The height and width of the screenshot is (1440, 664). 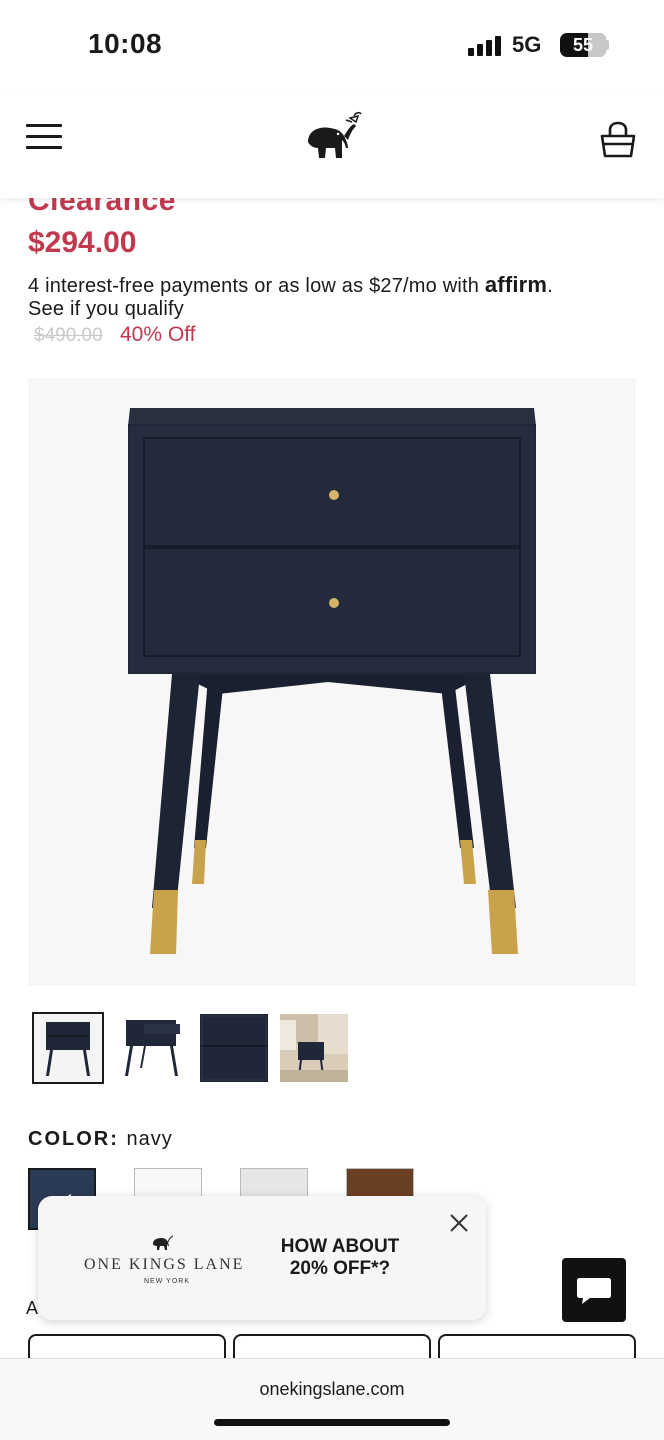 What do you see at coordinates (332, 46) in the screenshot?
I see `status-bar: 10:08 5G 55` at bounding box center [332, 46].